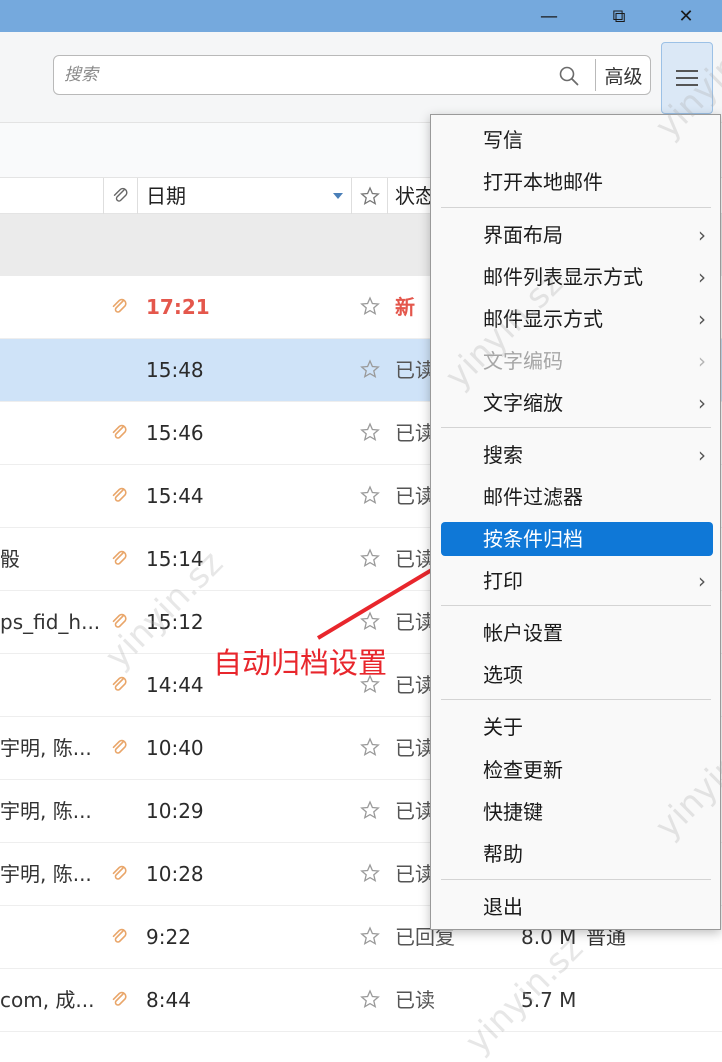 Image resolution: width=722 pixels, height=1062 pixels. What do you see at coordinates (533, 497) in the screenshot?
I see `menu-item-label: 邮件过滤器` at bounding box center [533, 497].